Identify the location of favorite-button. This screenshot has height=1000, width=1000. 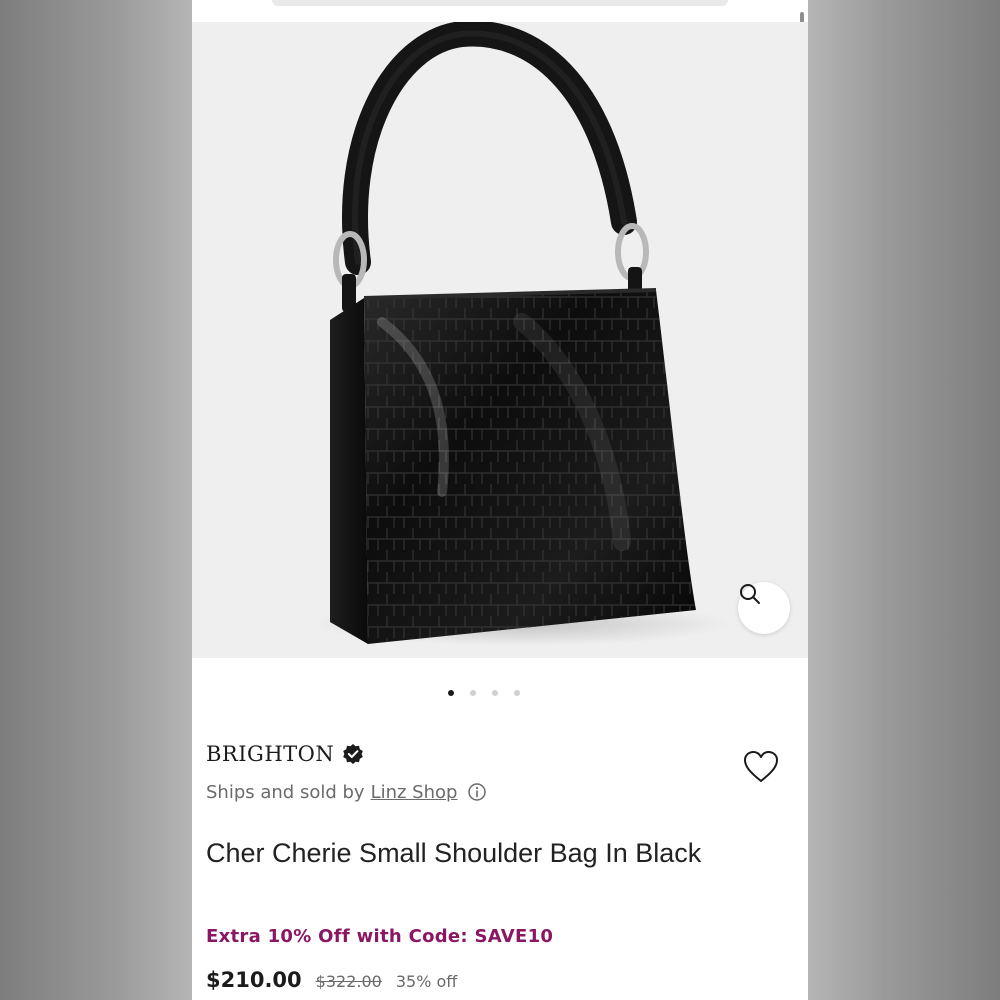
(761, 767).